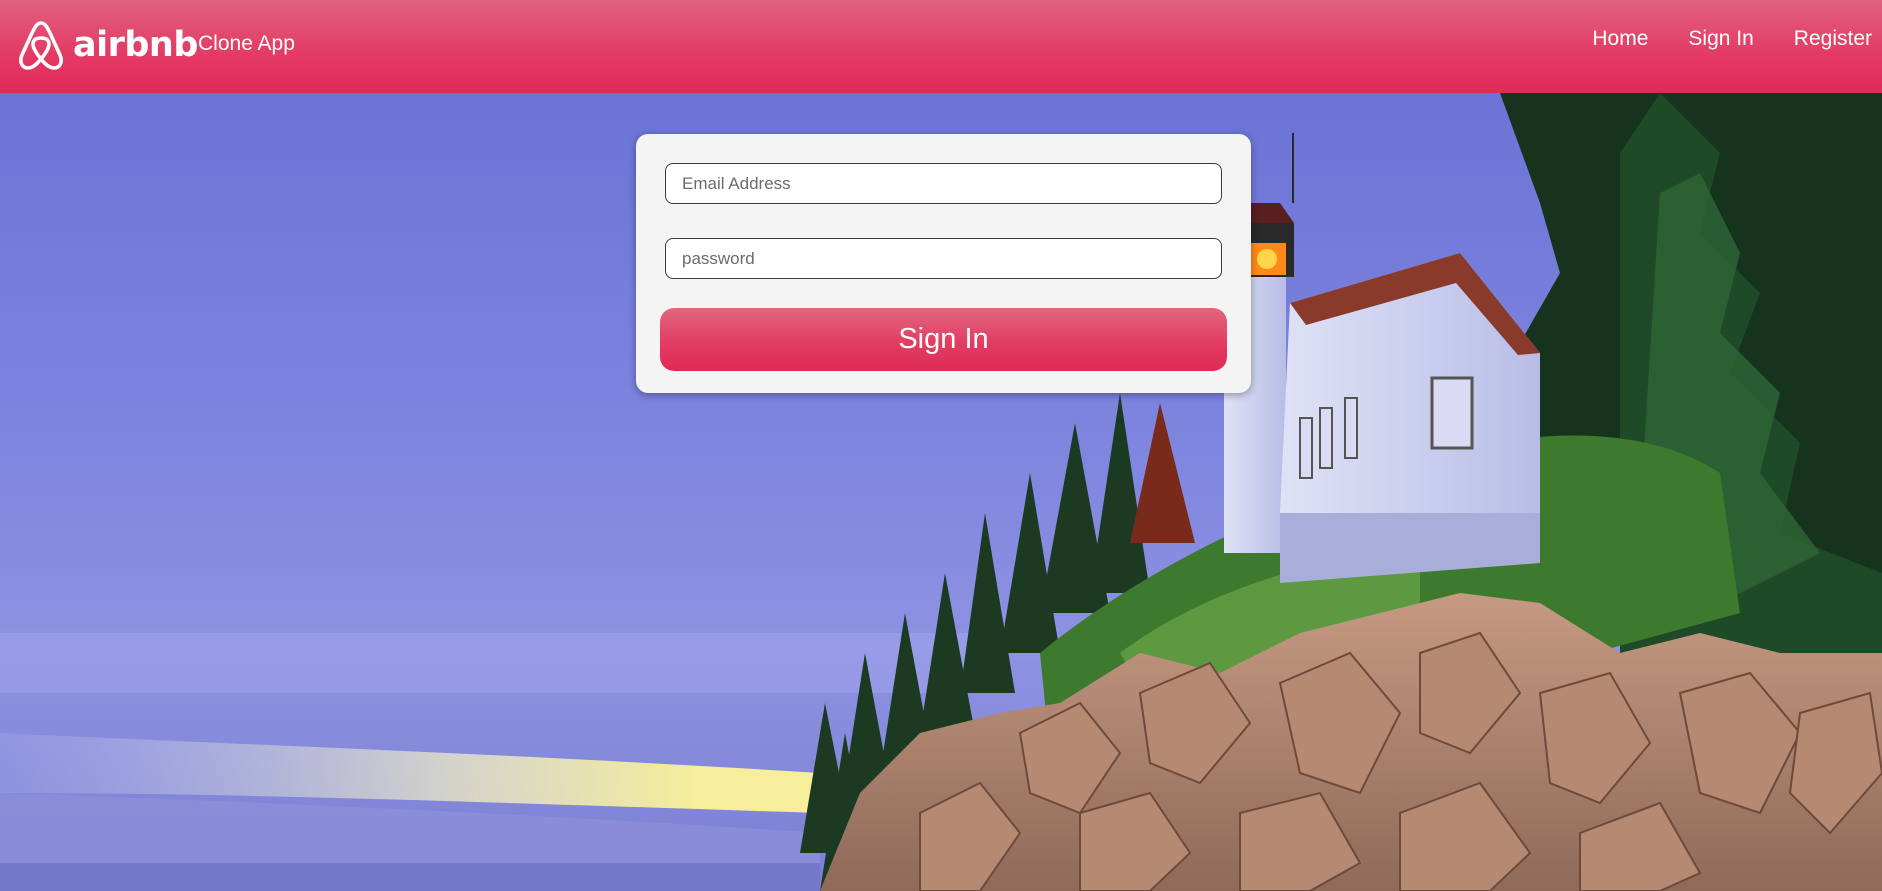 The height and width of the screenshot is (891, 1882). I want to click on signin-card: Sign In, so click(943, 263).